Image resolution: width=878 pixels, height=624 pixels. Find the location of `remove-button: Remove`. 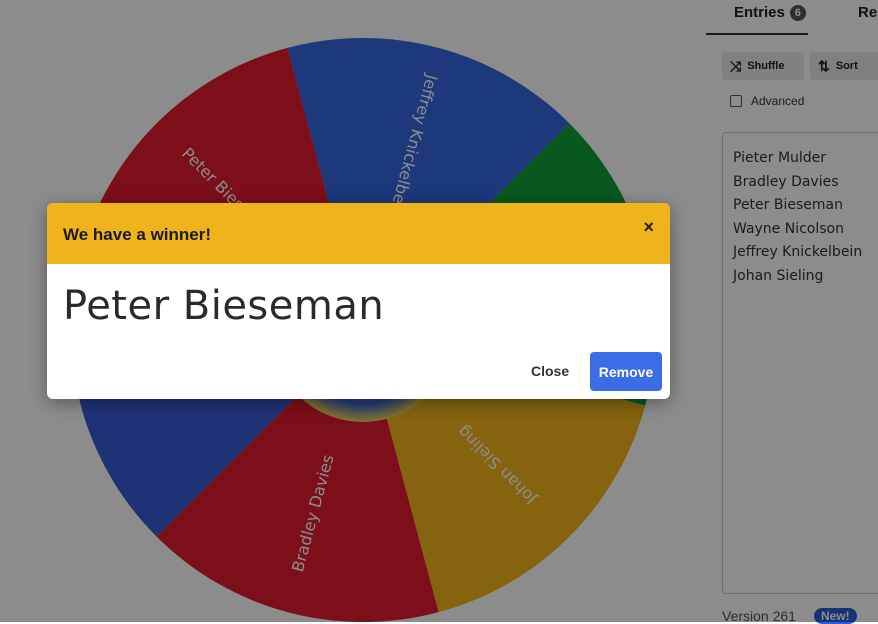

remove-button: Remove is located at coordinates (626, 371).